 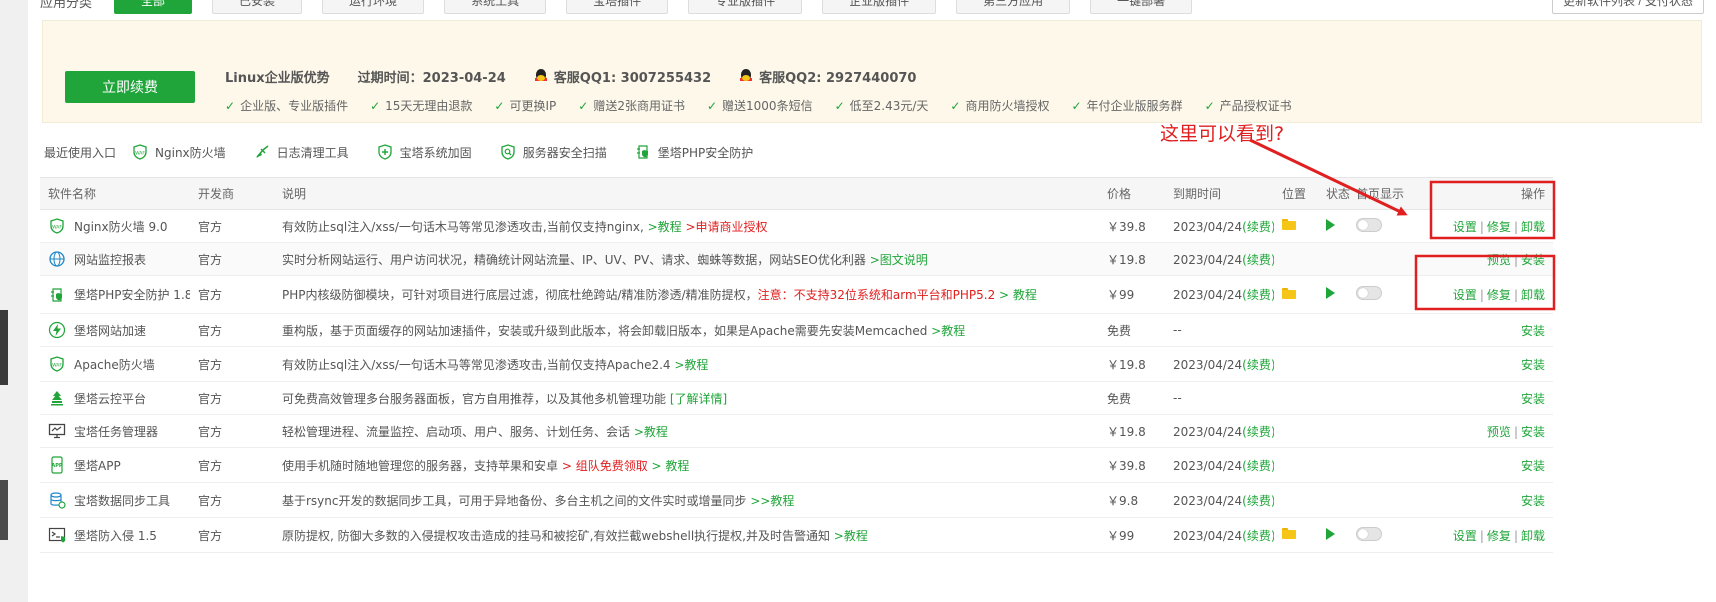 I want to click on category-btn-8: 一键部署, so click(x=1141, y=7).